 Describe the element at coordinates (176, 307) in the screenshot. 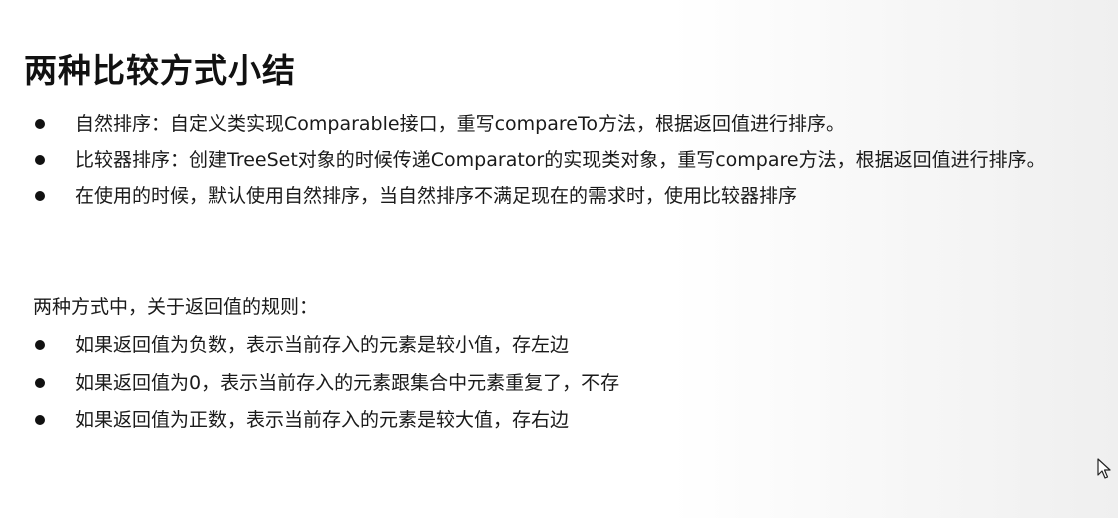

I see `rules-heading: 两种方式中，关于返回值的规则：` at that location.